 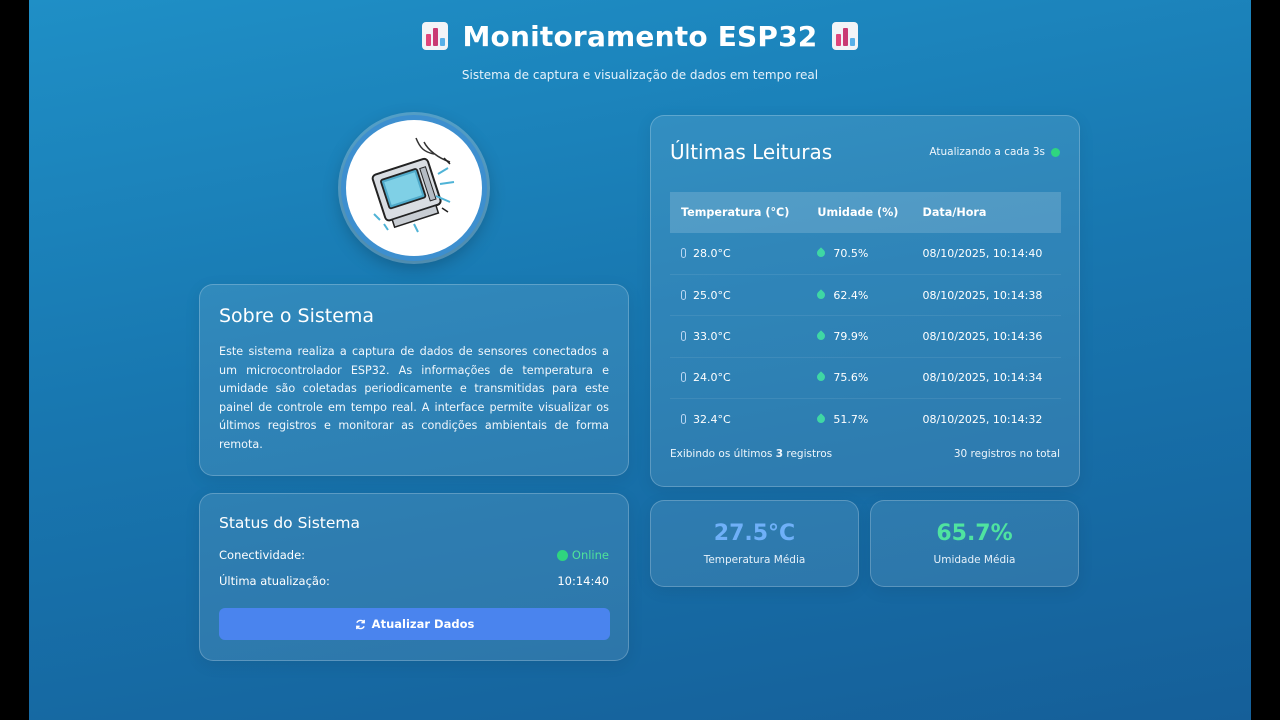 I want to click on hum-cell: 62.4%, so click(x=859, y=295).